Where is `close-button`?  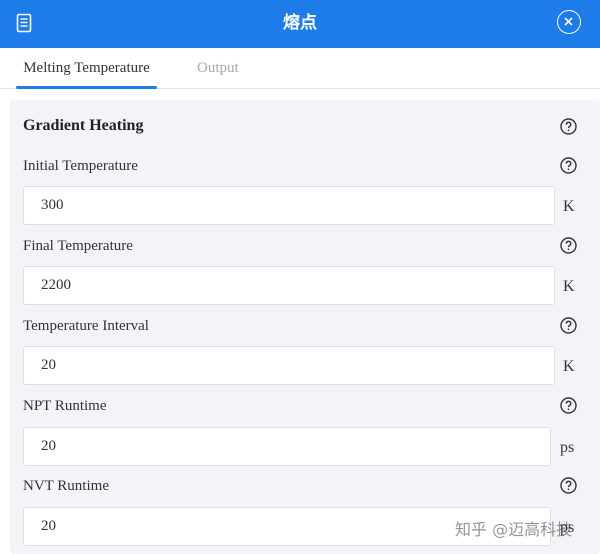 close-button is located at coordinates (569, 22).